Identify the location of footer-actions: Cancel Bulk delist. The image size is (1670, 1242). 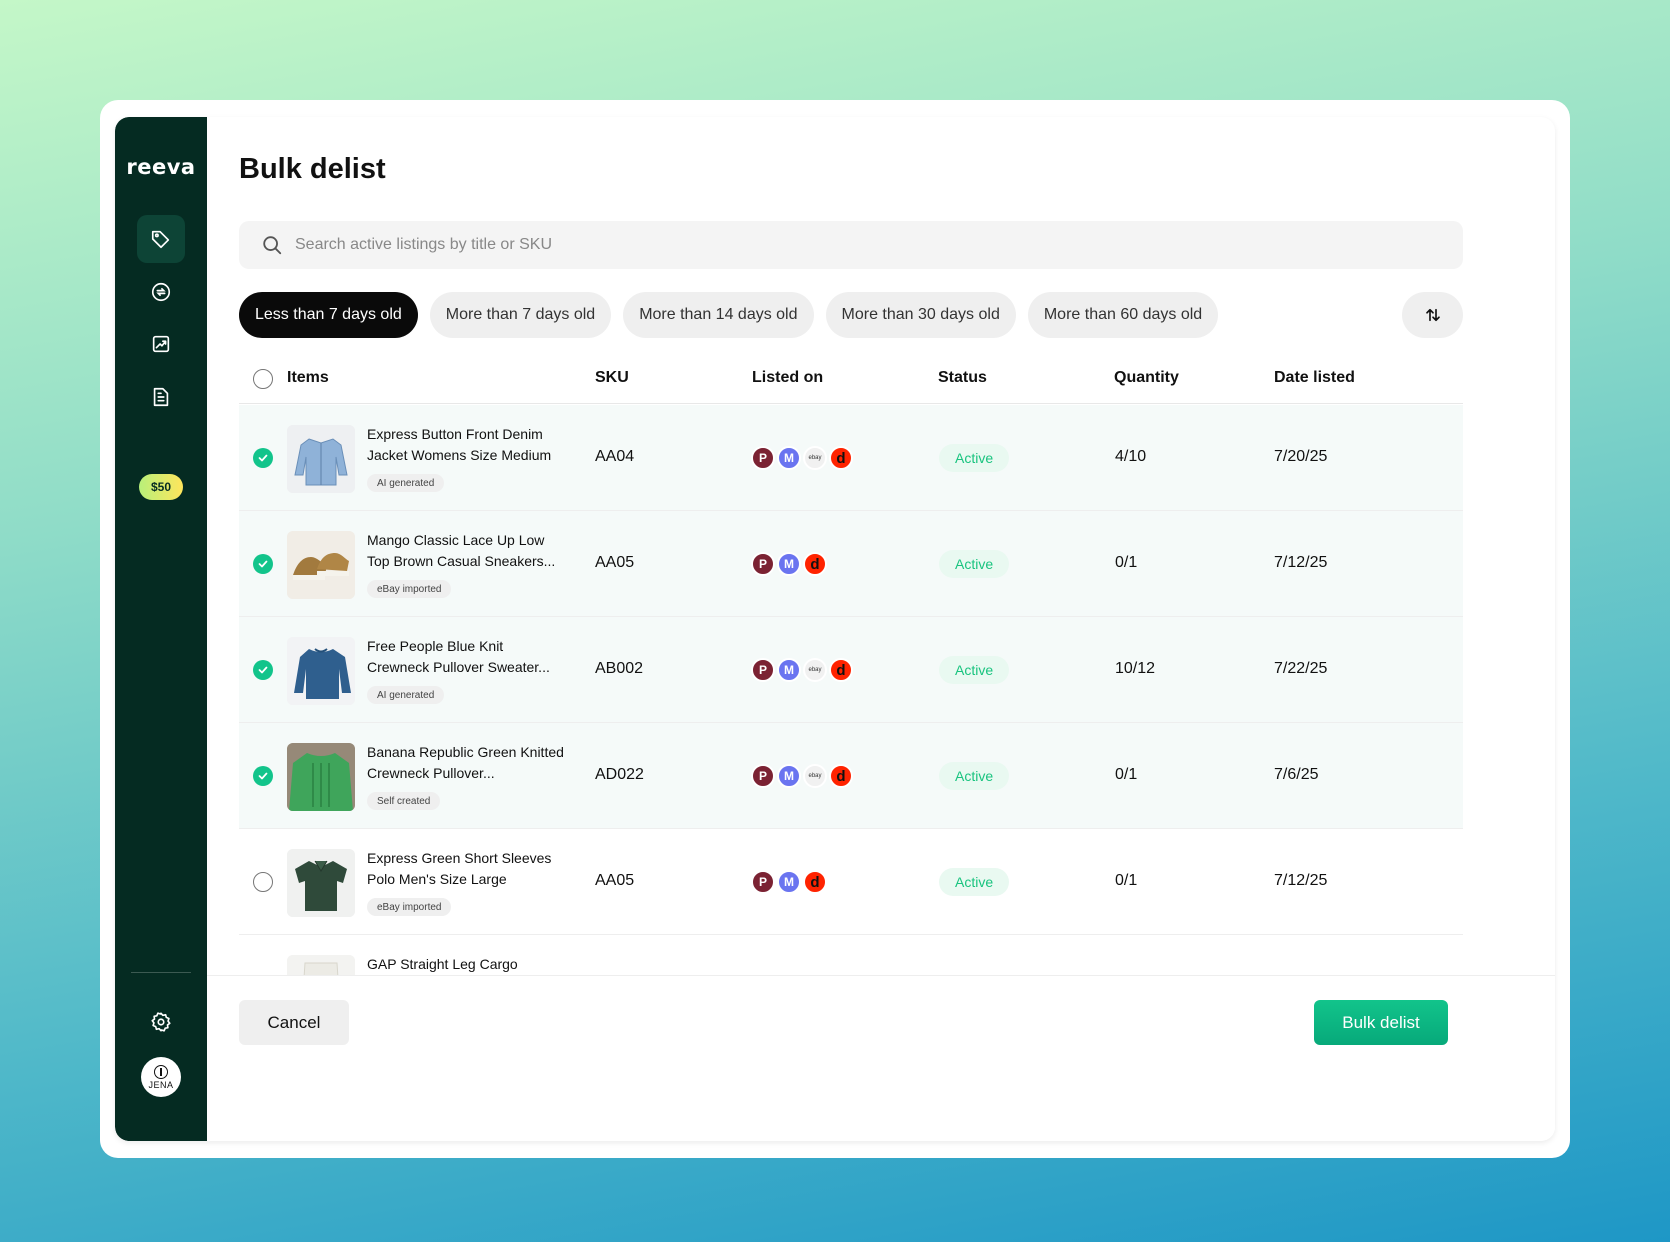
(881, 1058).